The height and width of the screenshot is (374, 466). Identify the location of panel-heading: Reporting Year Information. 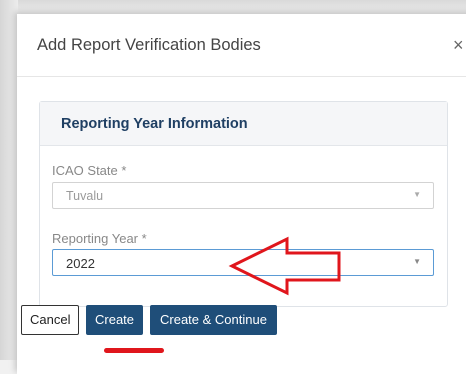
(243, 124).